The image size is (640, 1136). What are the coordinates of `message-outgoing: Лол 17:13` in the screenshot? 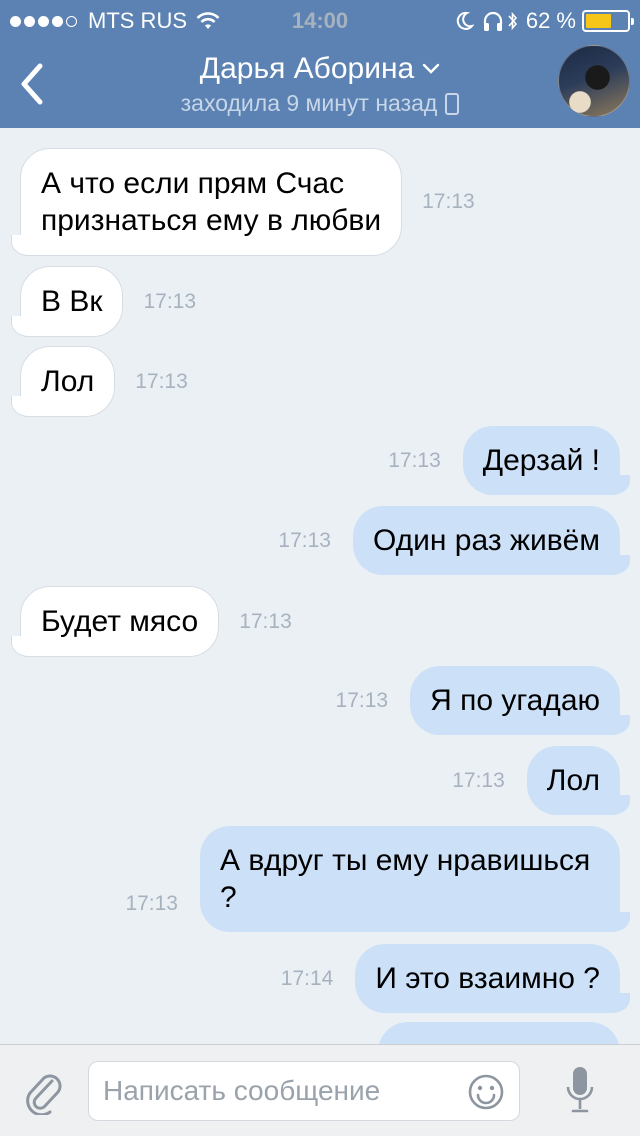 It's located at (541, 780).